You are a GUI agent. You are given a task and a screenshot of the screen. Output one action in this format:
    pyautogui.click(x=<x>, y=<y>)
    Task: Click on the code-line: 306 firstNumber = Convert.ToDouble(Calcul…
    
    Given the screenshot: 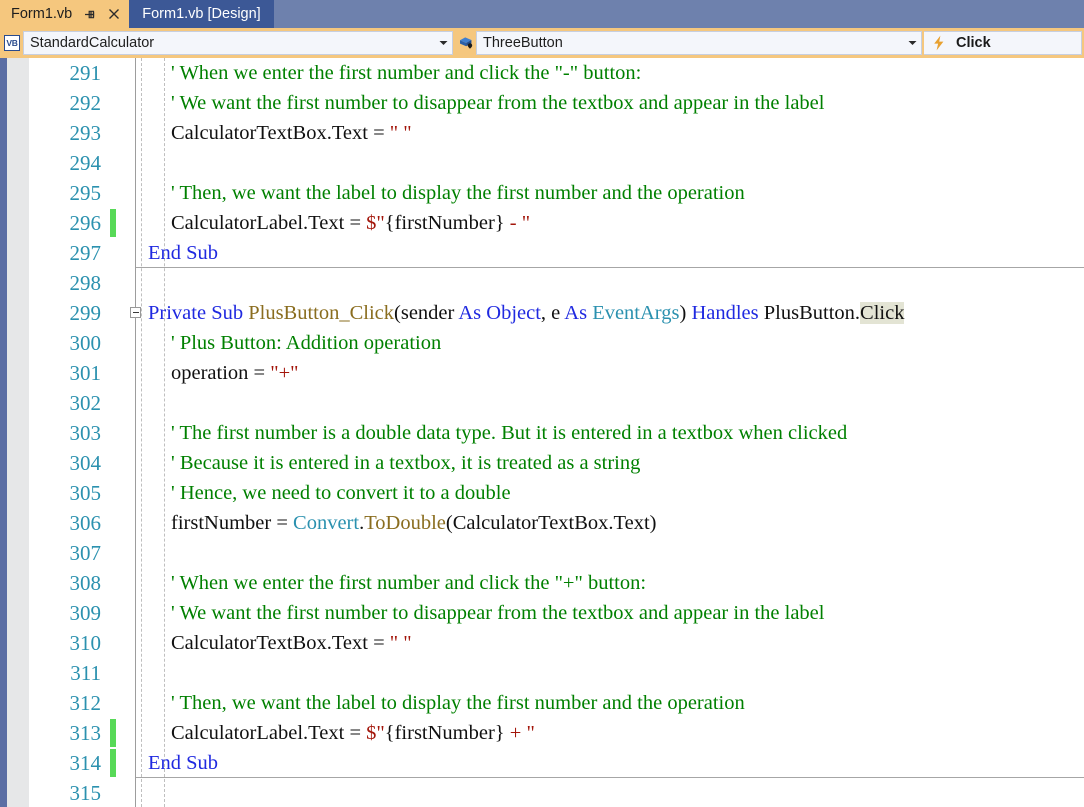 What is the action you would take?
    pyautogui.click(x=542, y=523)
    